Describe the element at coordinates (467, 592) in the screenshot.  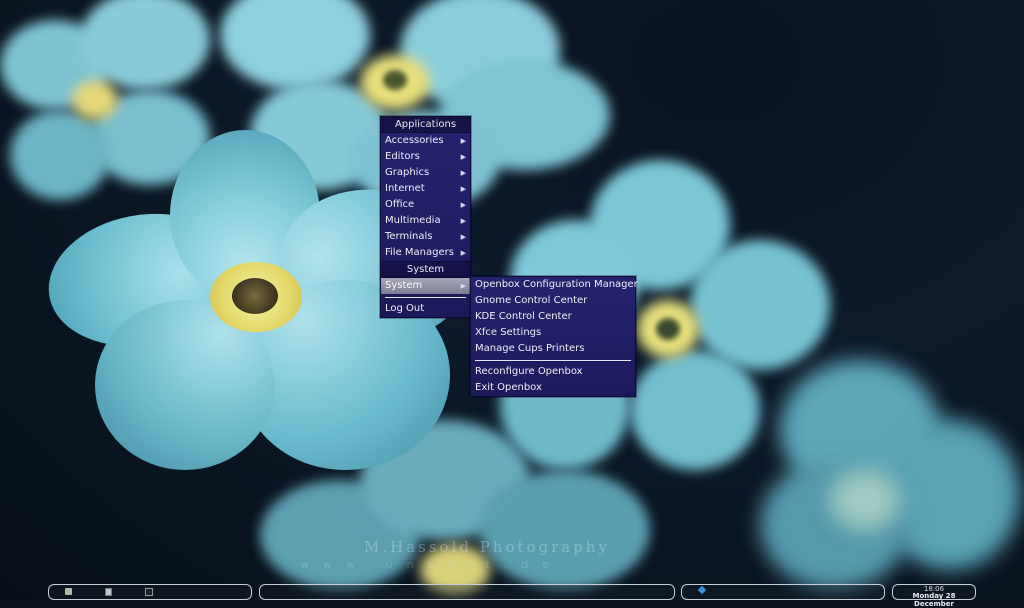
I see `taskbar` at that location.